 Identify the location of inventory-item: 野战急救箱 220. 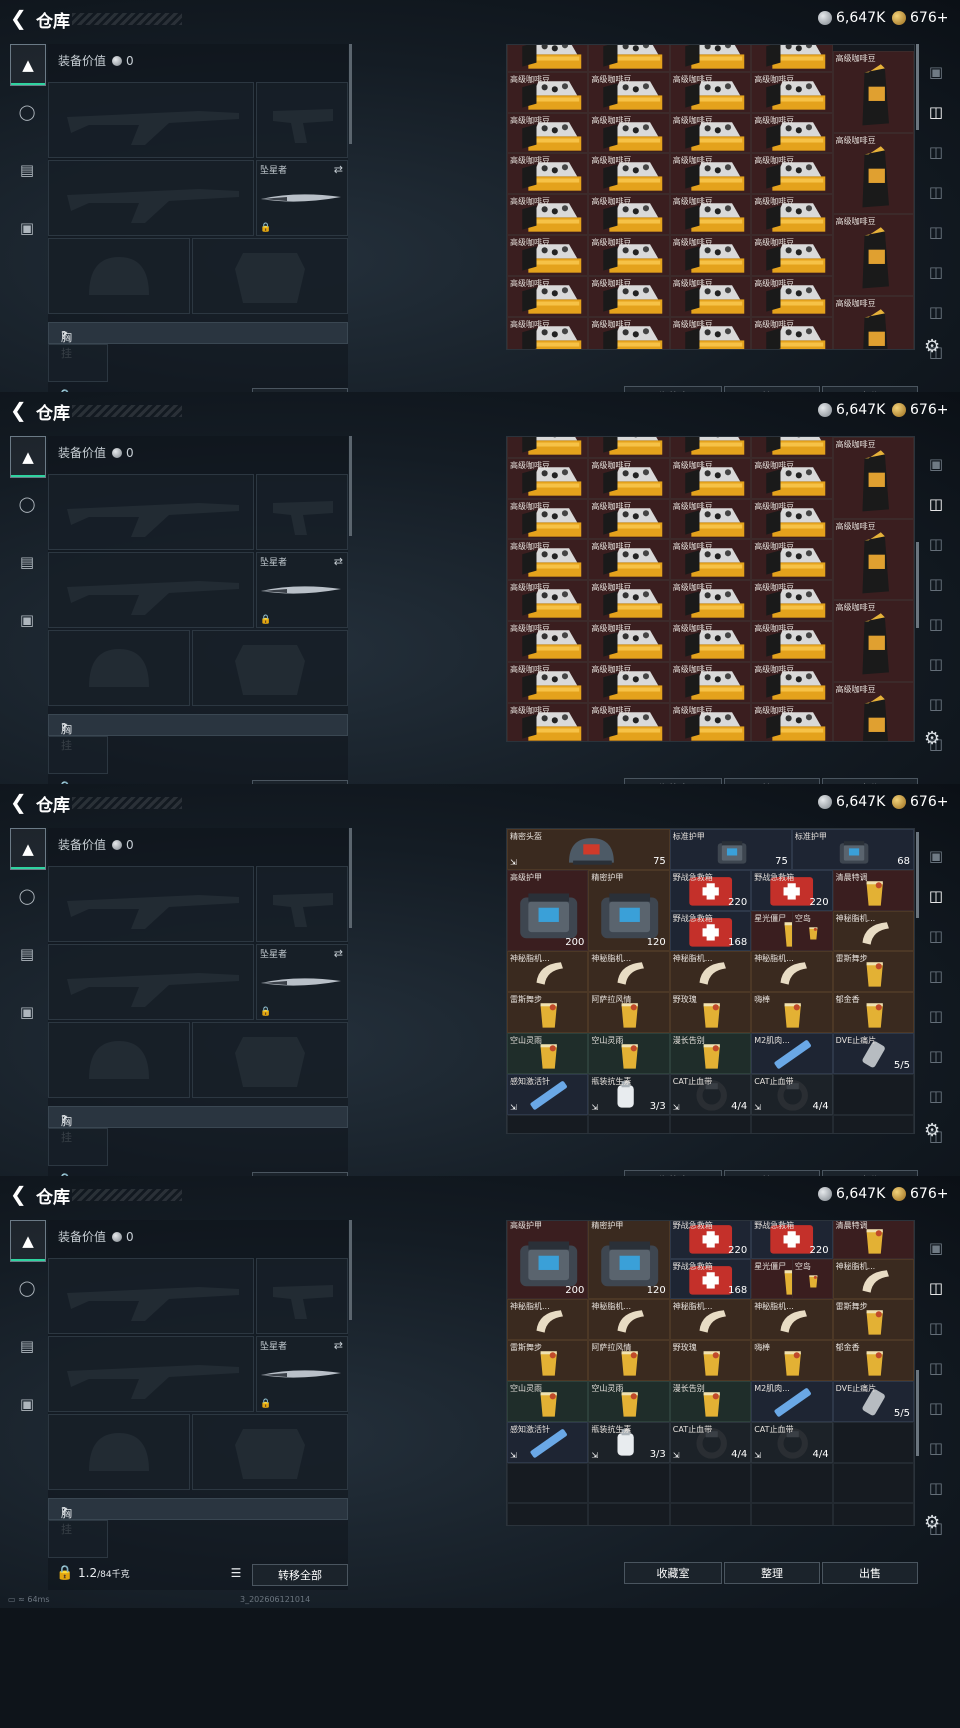
(792, 1240).